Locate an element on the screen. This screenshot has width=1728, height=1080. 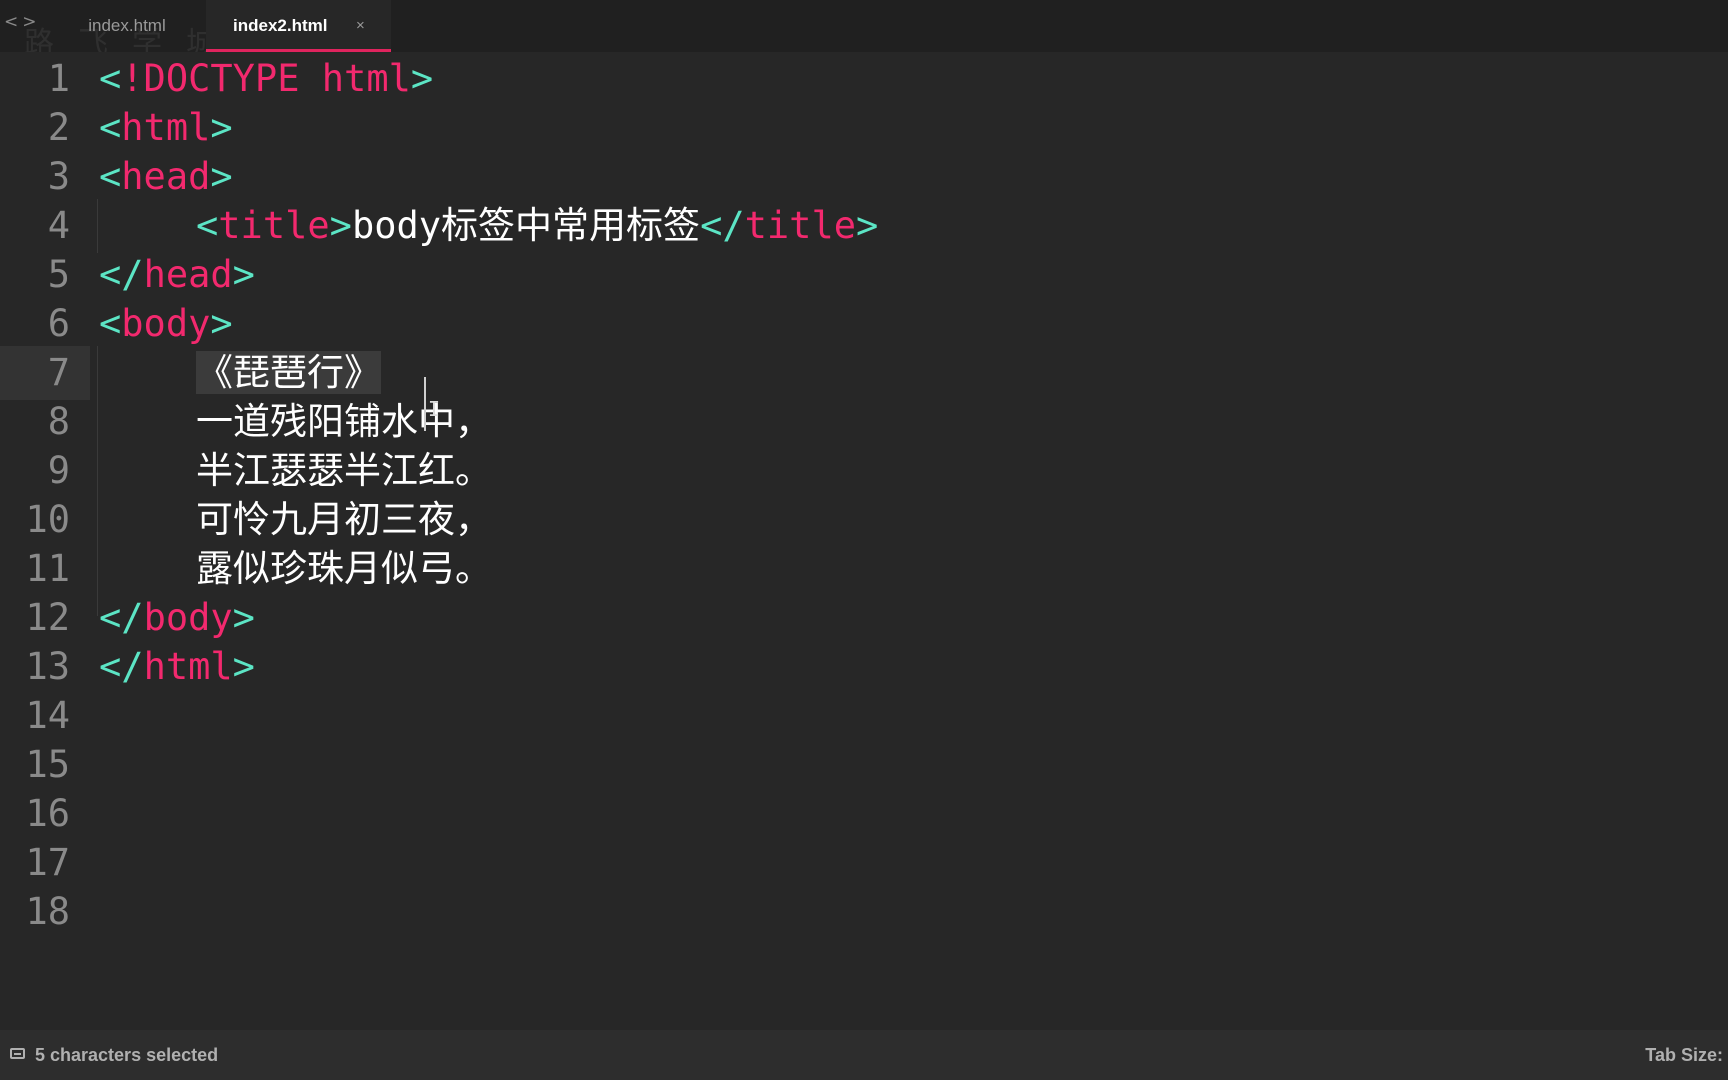
code-line: 4 <title>body标签中常用标签</title> is located at coordinates (864, 226).